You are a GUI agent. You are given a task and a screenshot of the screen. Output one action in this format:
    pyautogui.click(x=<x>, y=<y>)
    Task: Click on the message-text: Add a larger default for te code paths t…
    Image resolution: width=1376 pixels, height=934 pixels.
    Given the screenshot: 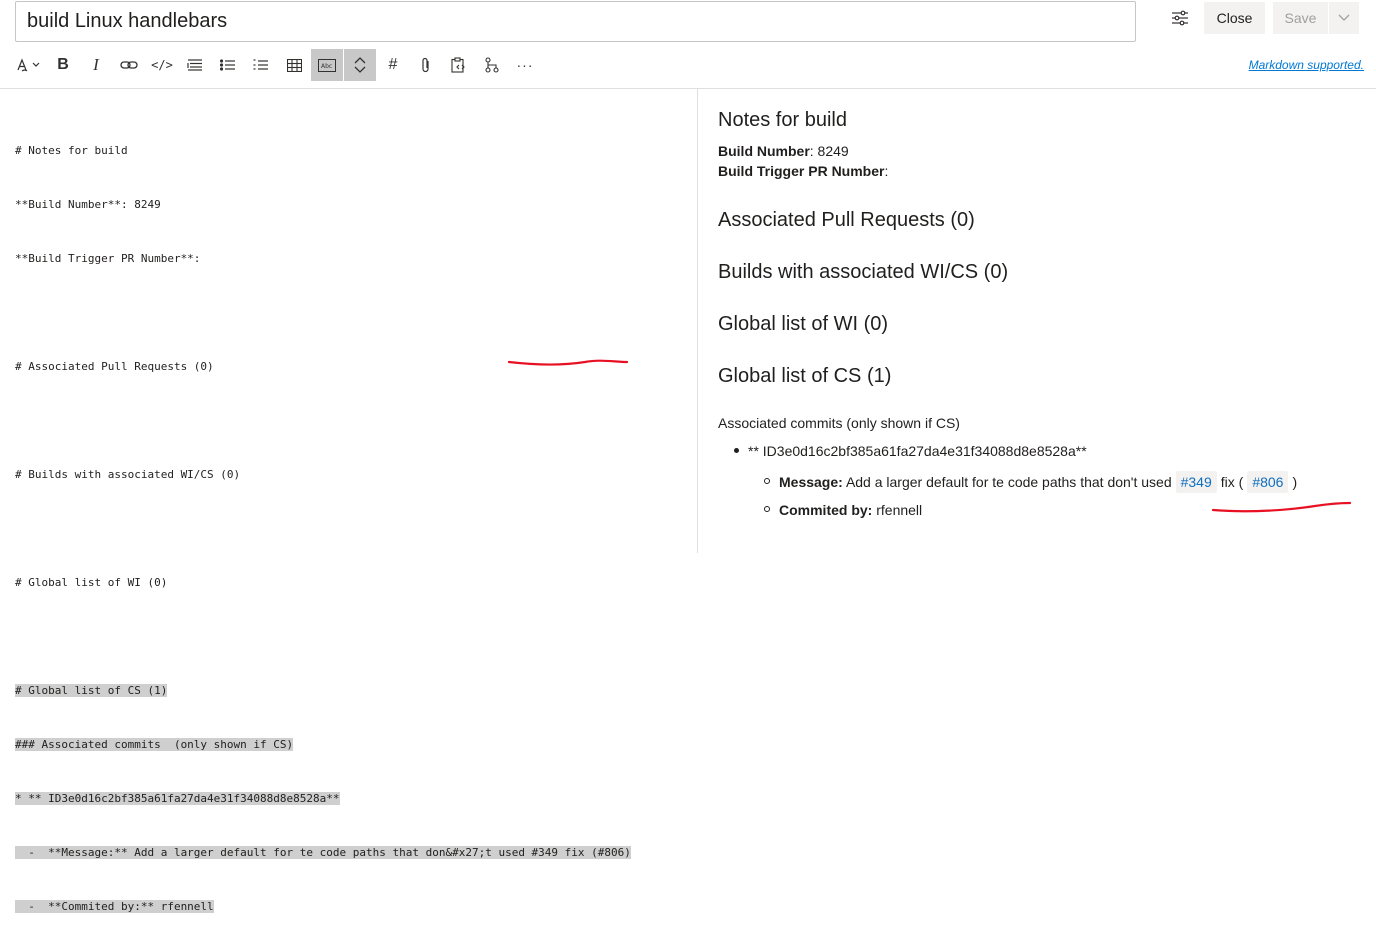 What is the action you would take?
    pyautogui.click(x=1008, y=482)
    